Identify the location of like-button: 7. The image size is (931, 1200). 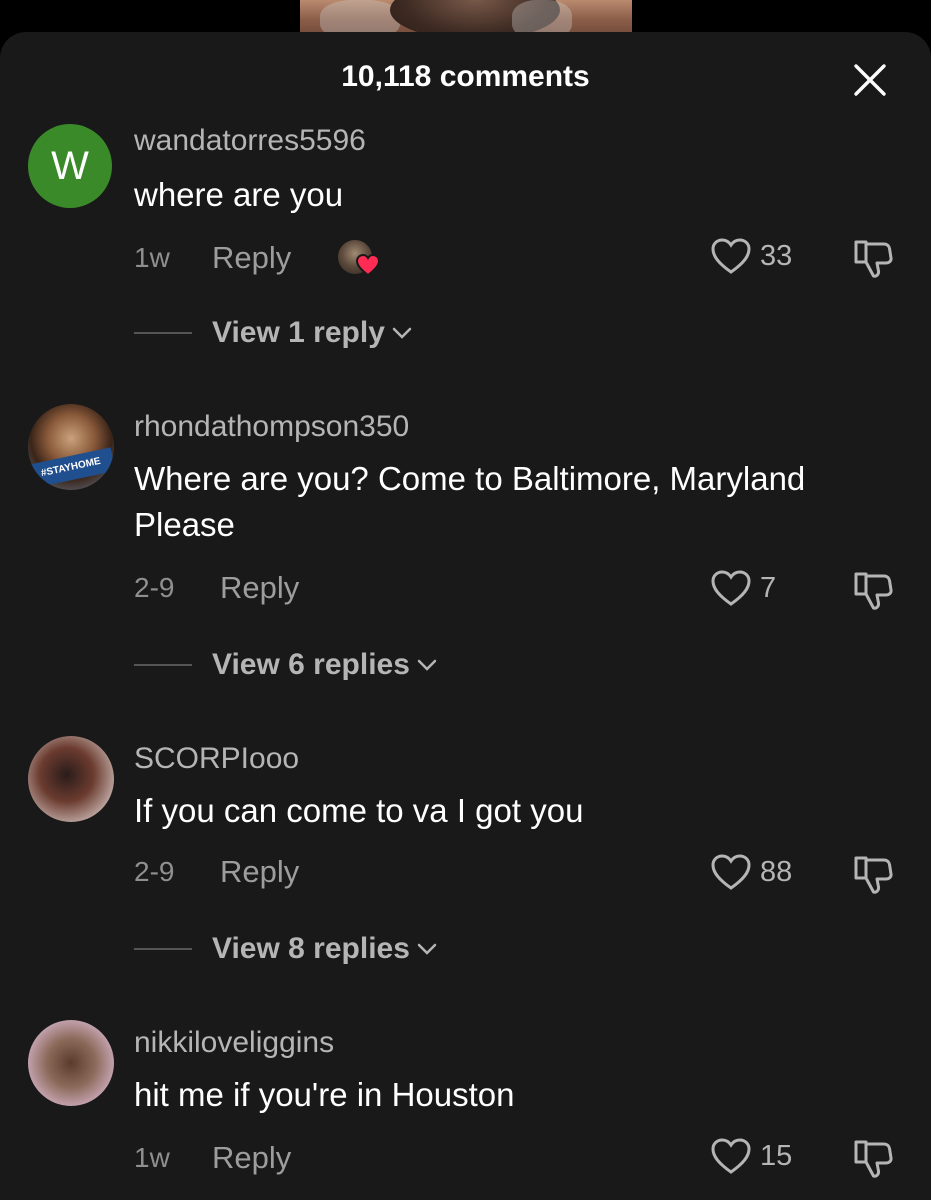
(743, 588).